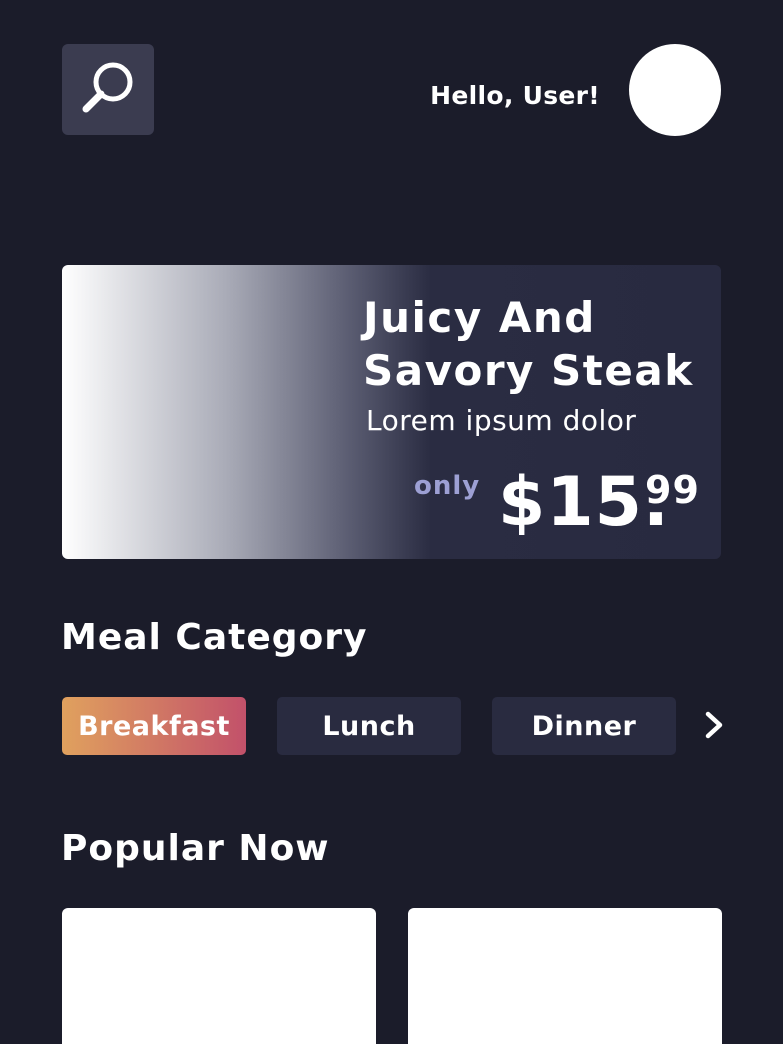  What do you see at coordinates (515, 95) in the screenshot?
I see `greeting-text: Hello, User!` at bounding box center [515, 95].